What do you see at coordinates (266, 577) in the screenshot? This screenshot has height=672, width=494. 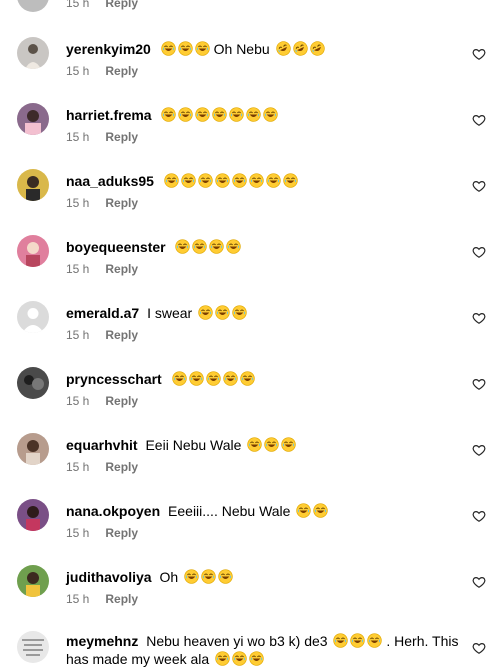 I see `comment-text: judithavoliya Oh` at bounding box center [266, 577].